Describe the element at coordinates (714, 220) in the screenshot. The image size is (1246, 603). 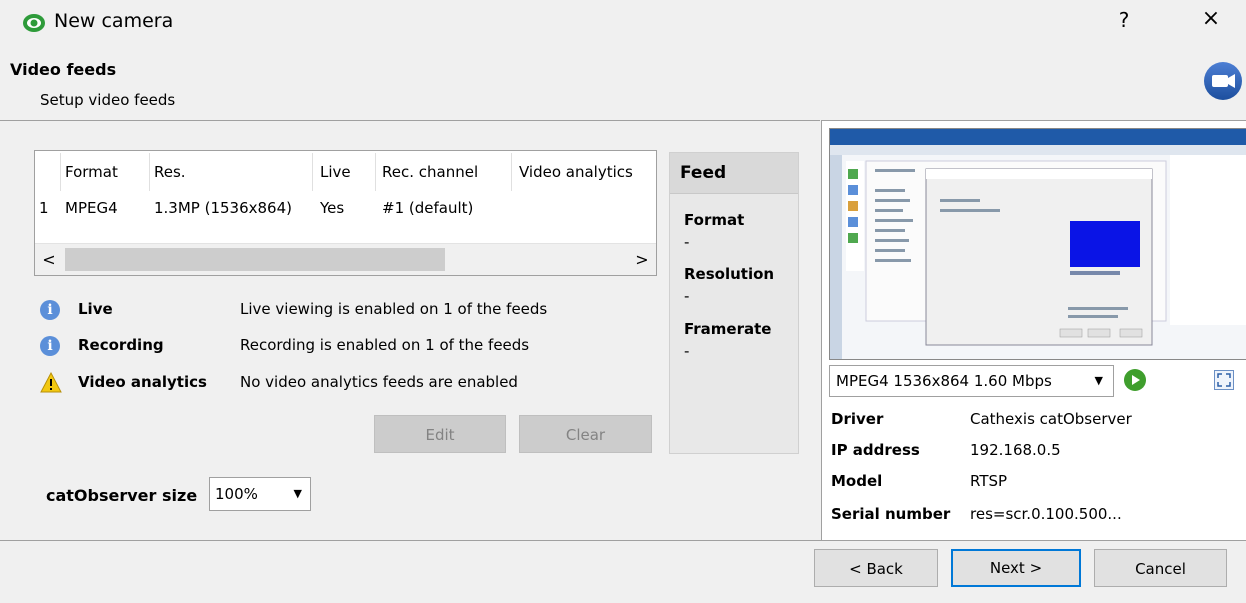
I see `feed-format-label: Format` at that location.